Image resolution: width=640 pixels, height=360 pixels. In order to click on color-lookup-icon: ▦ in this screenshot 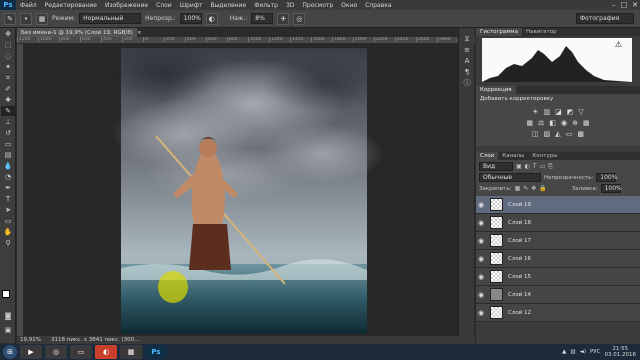, I will do `click(586, 123)`.